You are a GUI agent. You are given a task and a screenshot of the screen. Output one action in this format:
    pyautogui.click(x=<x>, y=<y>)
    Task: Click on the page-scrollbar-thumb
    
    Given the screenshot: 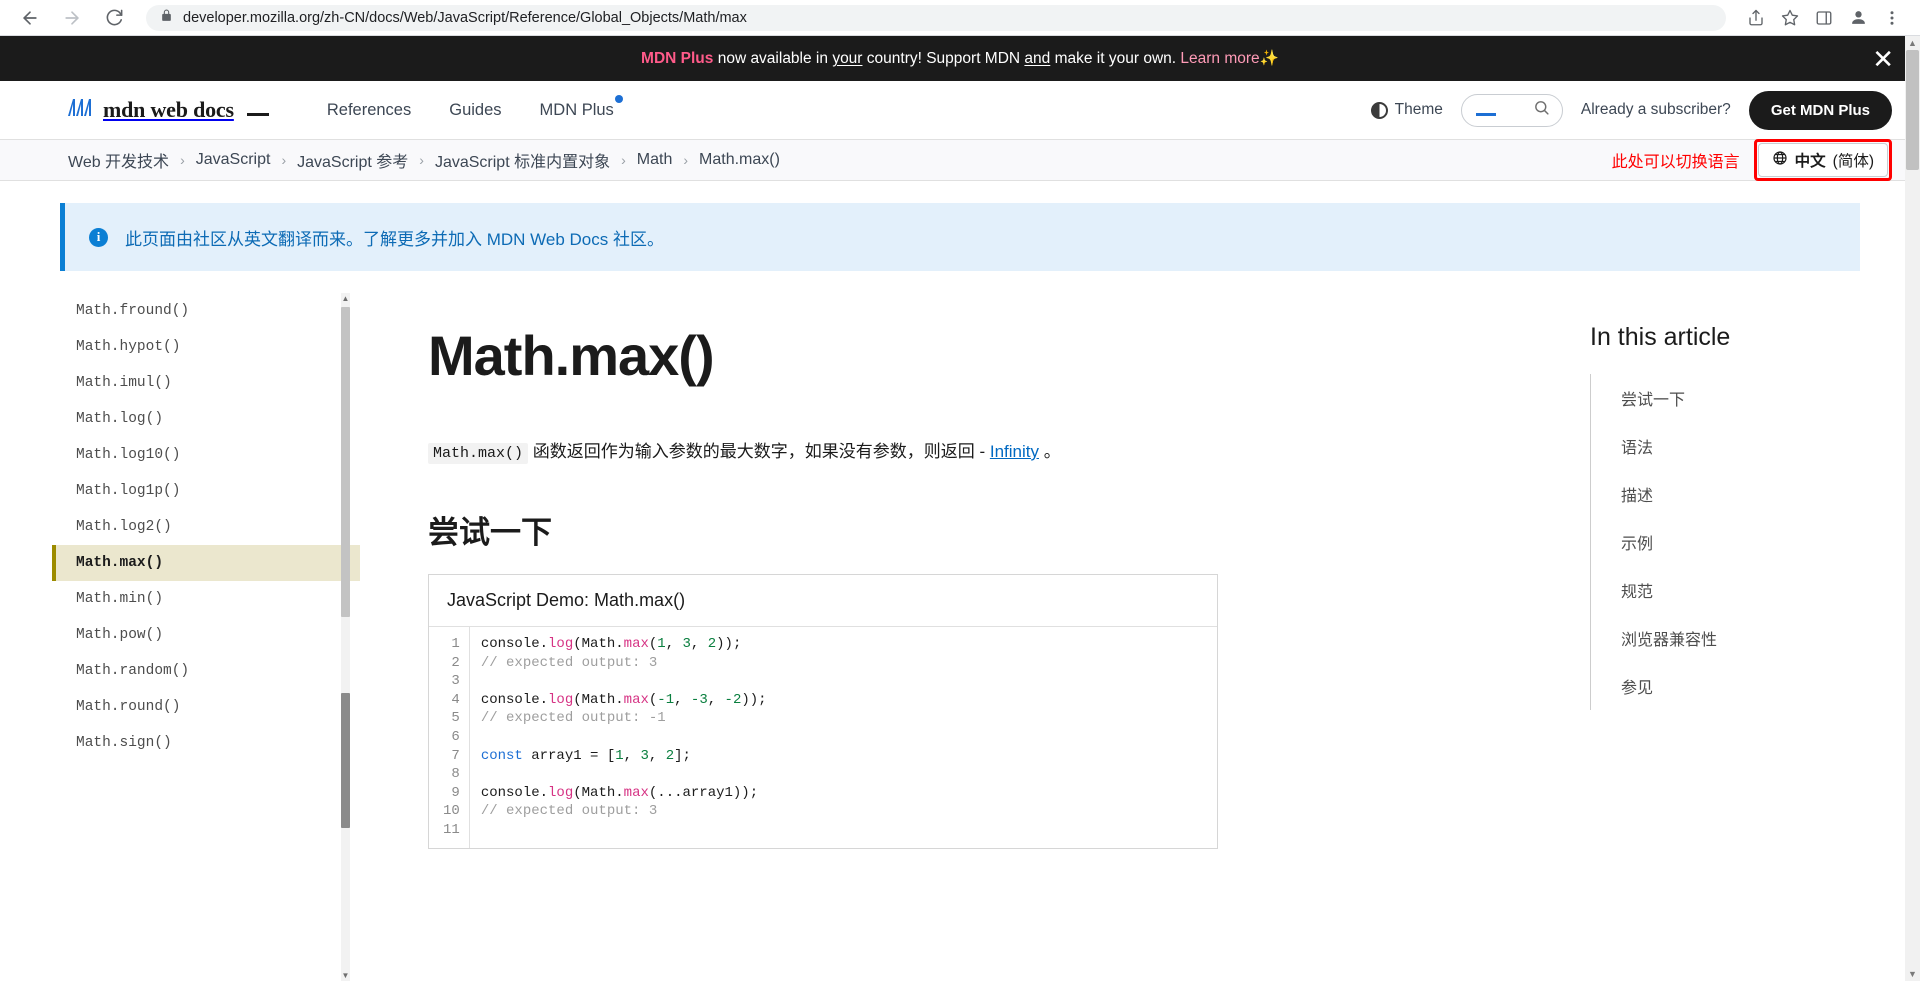 What is the action you would take?
    pyautogui.click(x=1912, y=110)
    